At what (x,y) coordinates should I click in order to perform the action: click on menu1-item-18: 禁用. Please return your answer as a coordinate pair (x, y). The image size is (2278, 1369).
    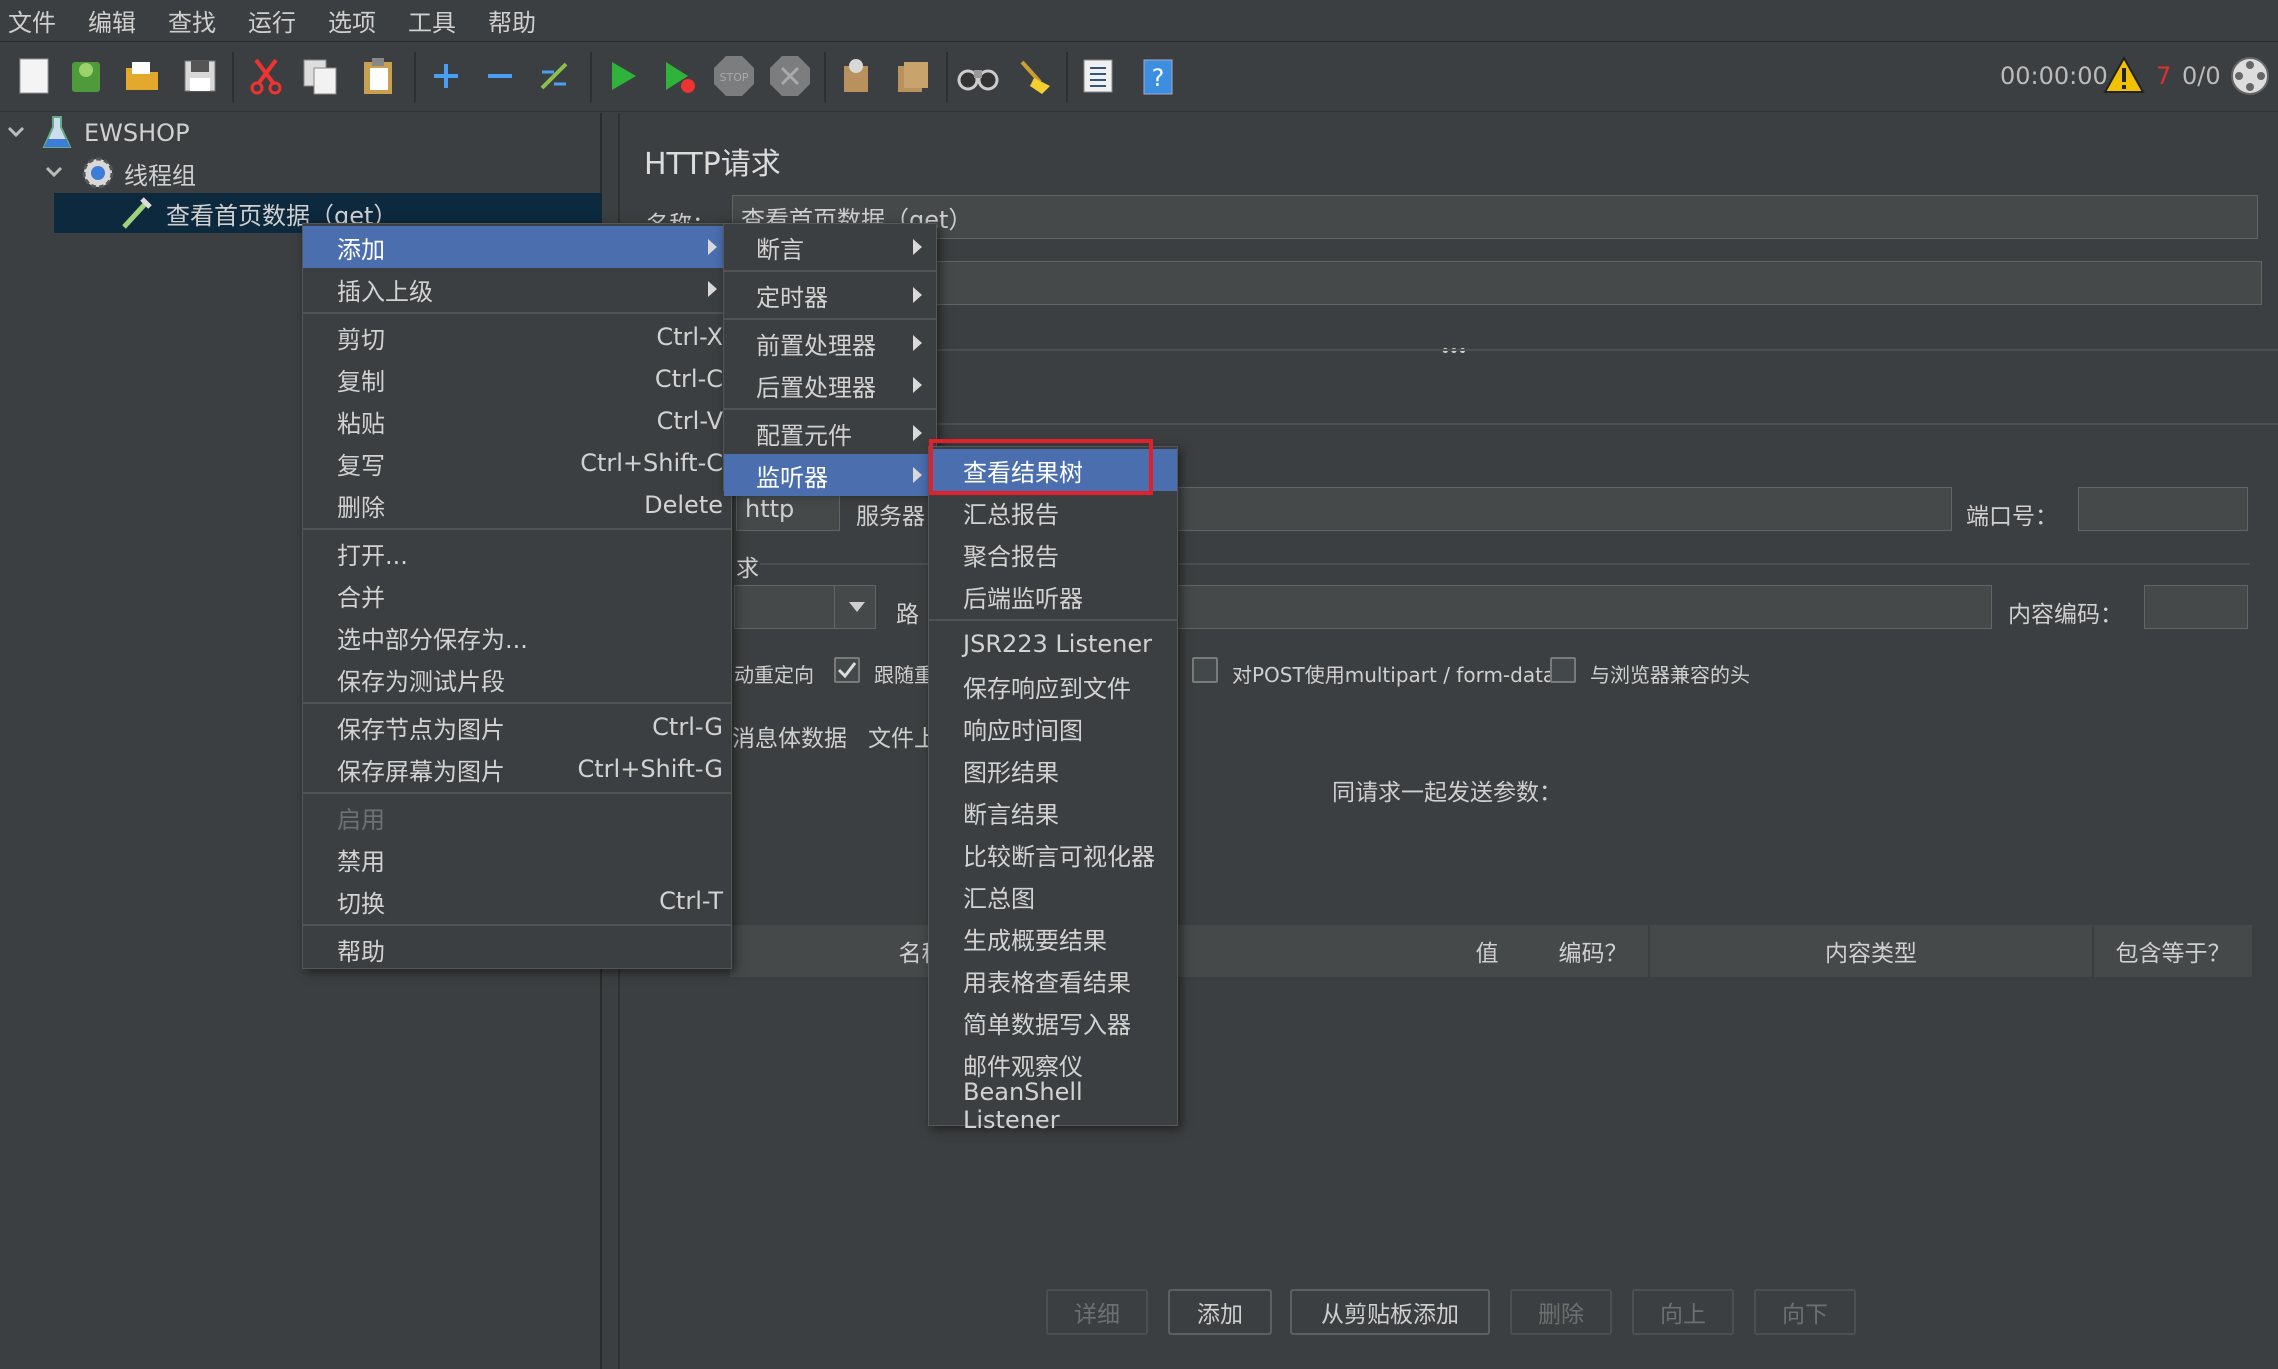
    Looking at the image, I should click on (517, 859).